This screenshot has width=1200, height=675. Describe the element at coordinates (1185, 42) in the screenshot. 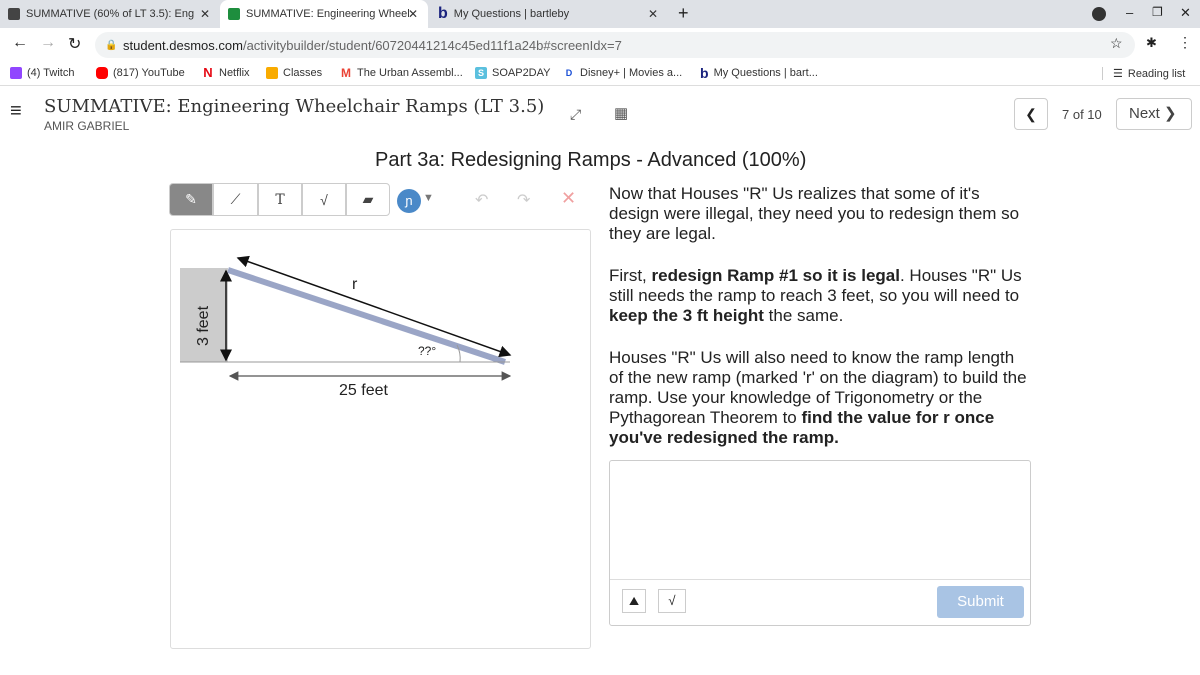

I see `menu-icon: ⋮` at that location.